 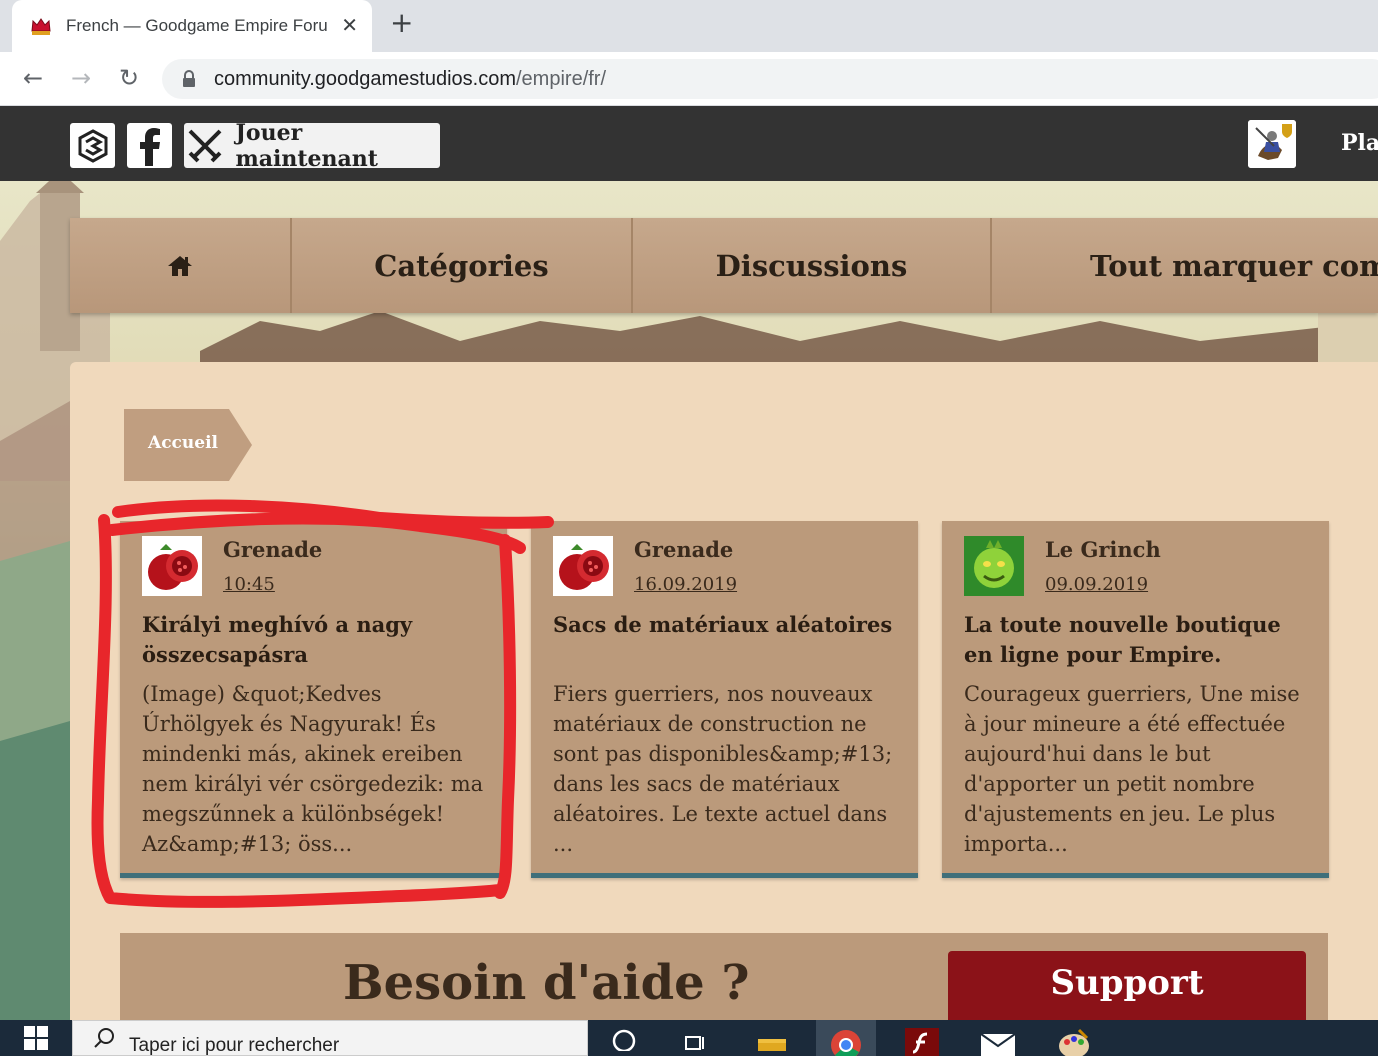 I want to click on ggs-logo-icon, so click(x=92, y=145).